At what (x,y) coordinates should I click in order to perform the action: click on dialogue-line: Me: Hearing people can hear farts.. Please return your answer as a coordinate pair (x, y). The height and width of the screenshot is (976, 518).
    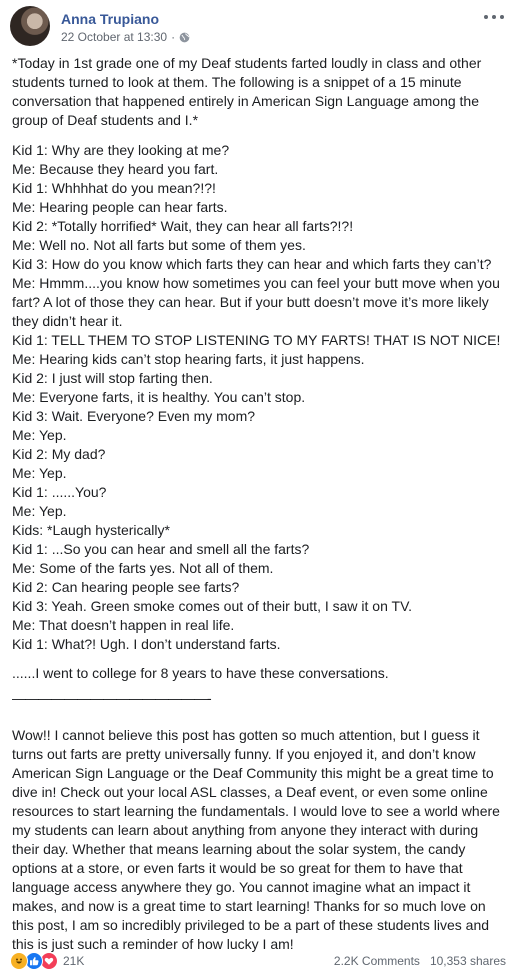
    Looking at the image, I should click on (120, 207).